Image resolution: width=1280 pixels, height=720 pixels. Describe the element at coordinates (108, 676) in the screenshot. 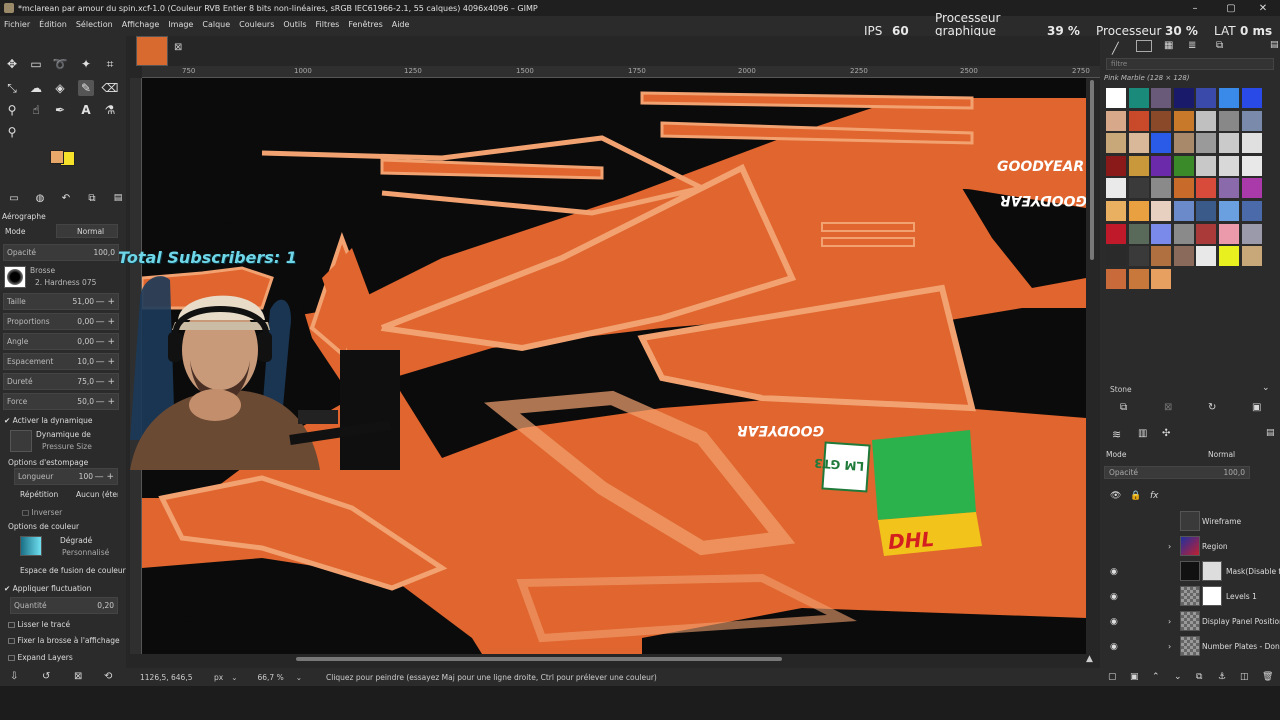

I see `reset-options-icon: ⟲` at that location.